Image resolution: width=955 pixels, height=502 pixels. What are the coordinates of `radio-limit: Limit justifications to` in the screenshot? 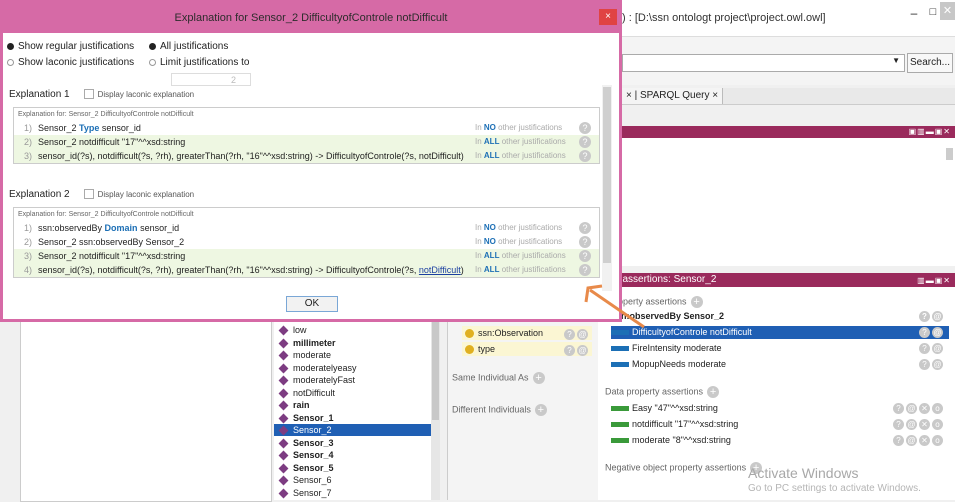 It's located at (199, 62).